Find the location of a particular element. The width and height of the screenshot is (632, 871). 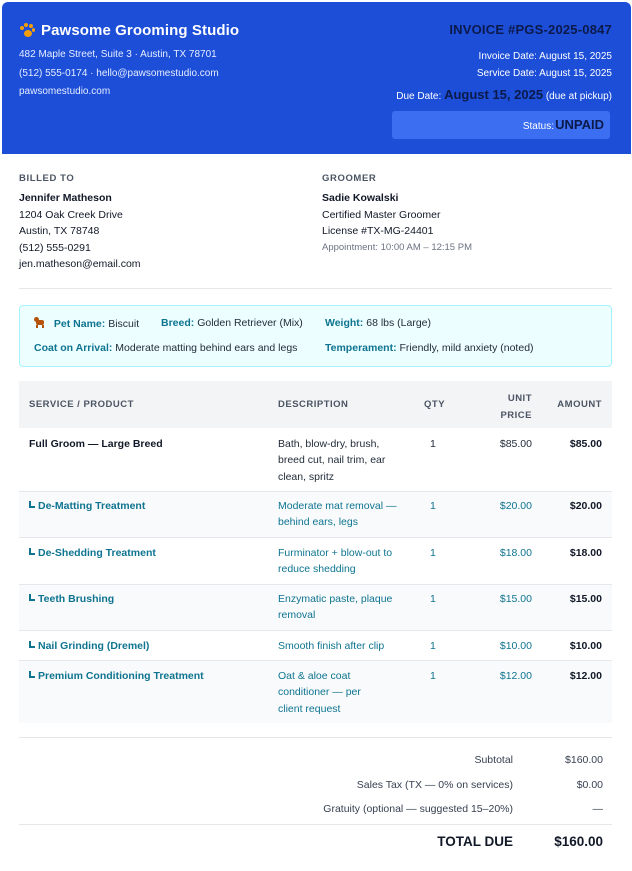

studio-contact: (512) 555-0174 · hello@pawsomestudio.com is located at coordinates (119, 73).